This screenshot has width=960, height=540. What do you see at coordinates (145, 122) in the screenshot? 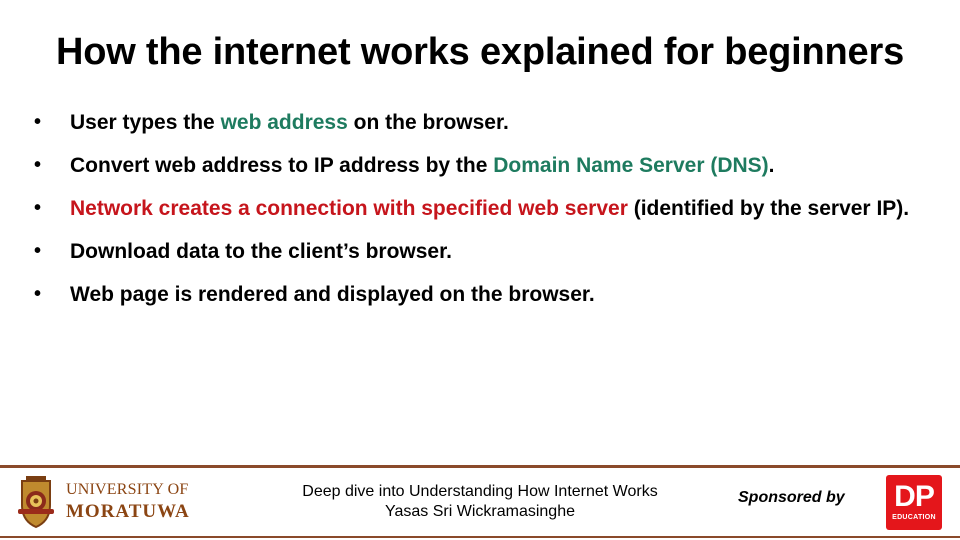
I see `text-segment: User types the` at bounding box center [145, 122].